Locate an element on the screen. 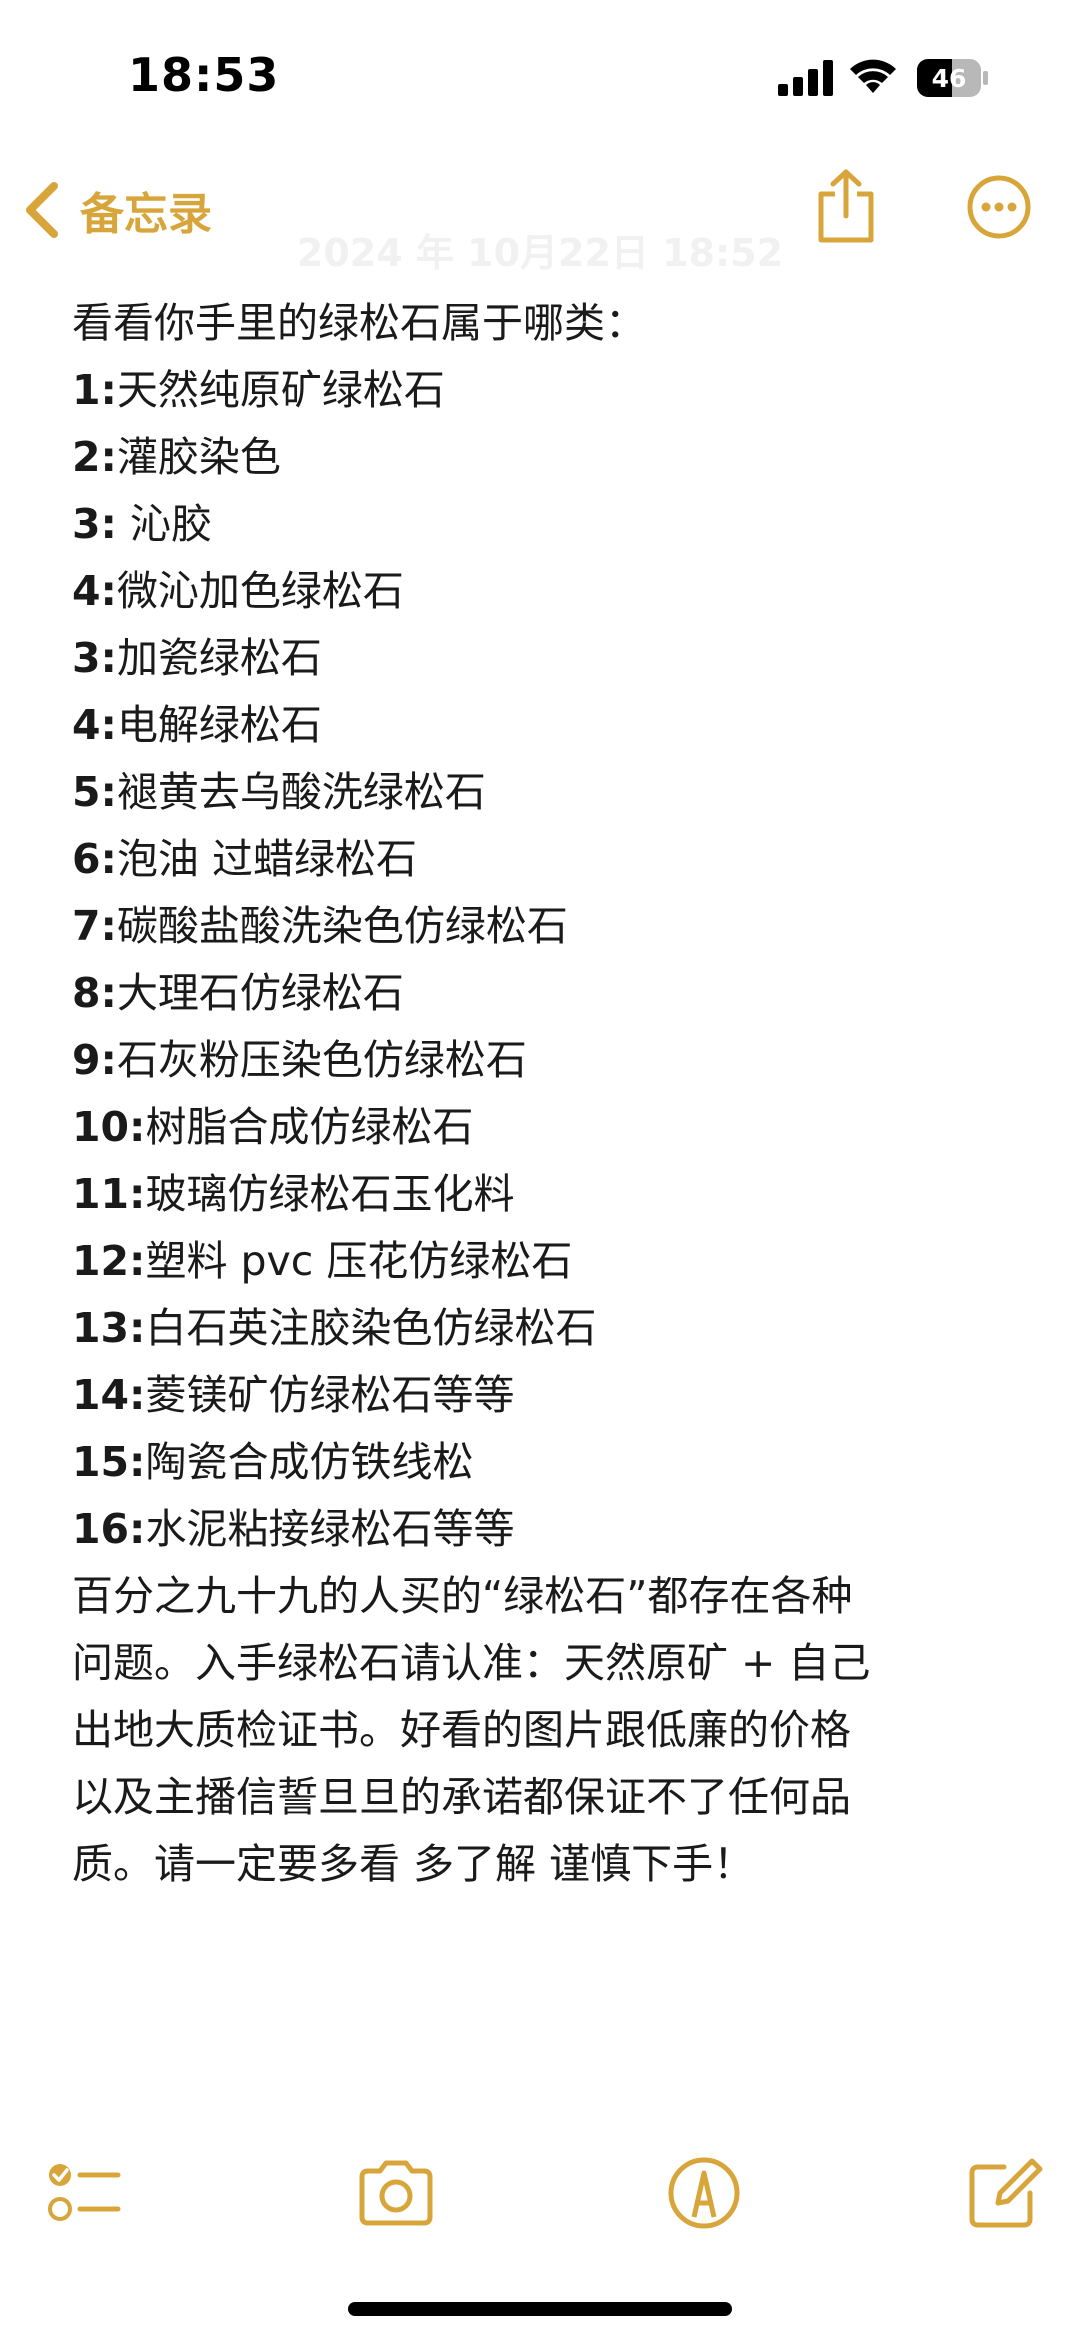 Image resolution: width=1080 pixels, height=2341 pixels. more-icon is located at coordinates (999, 207).